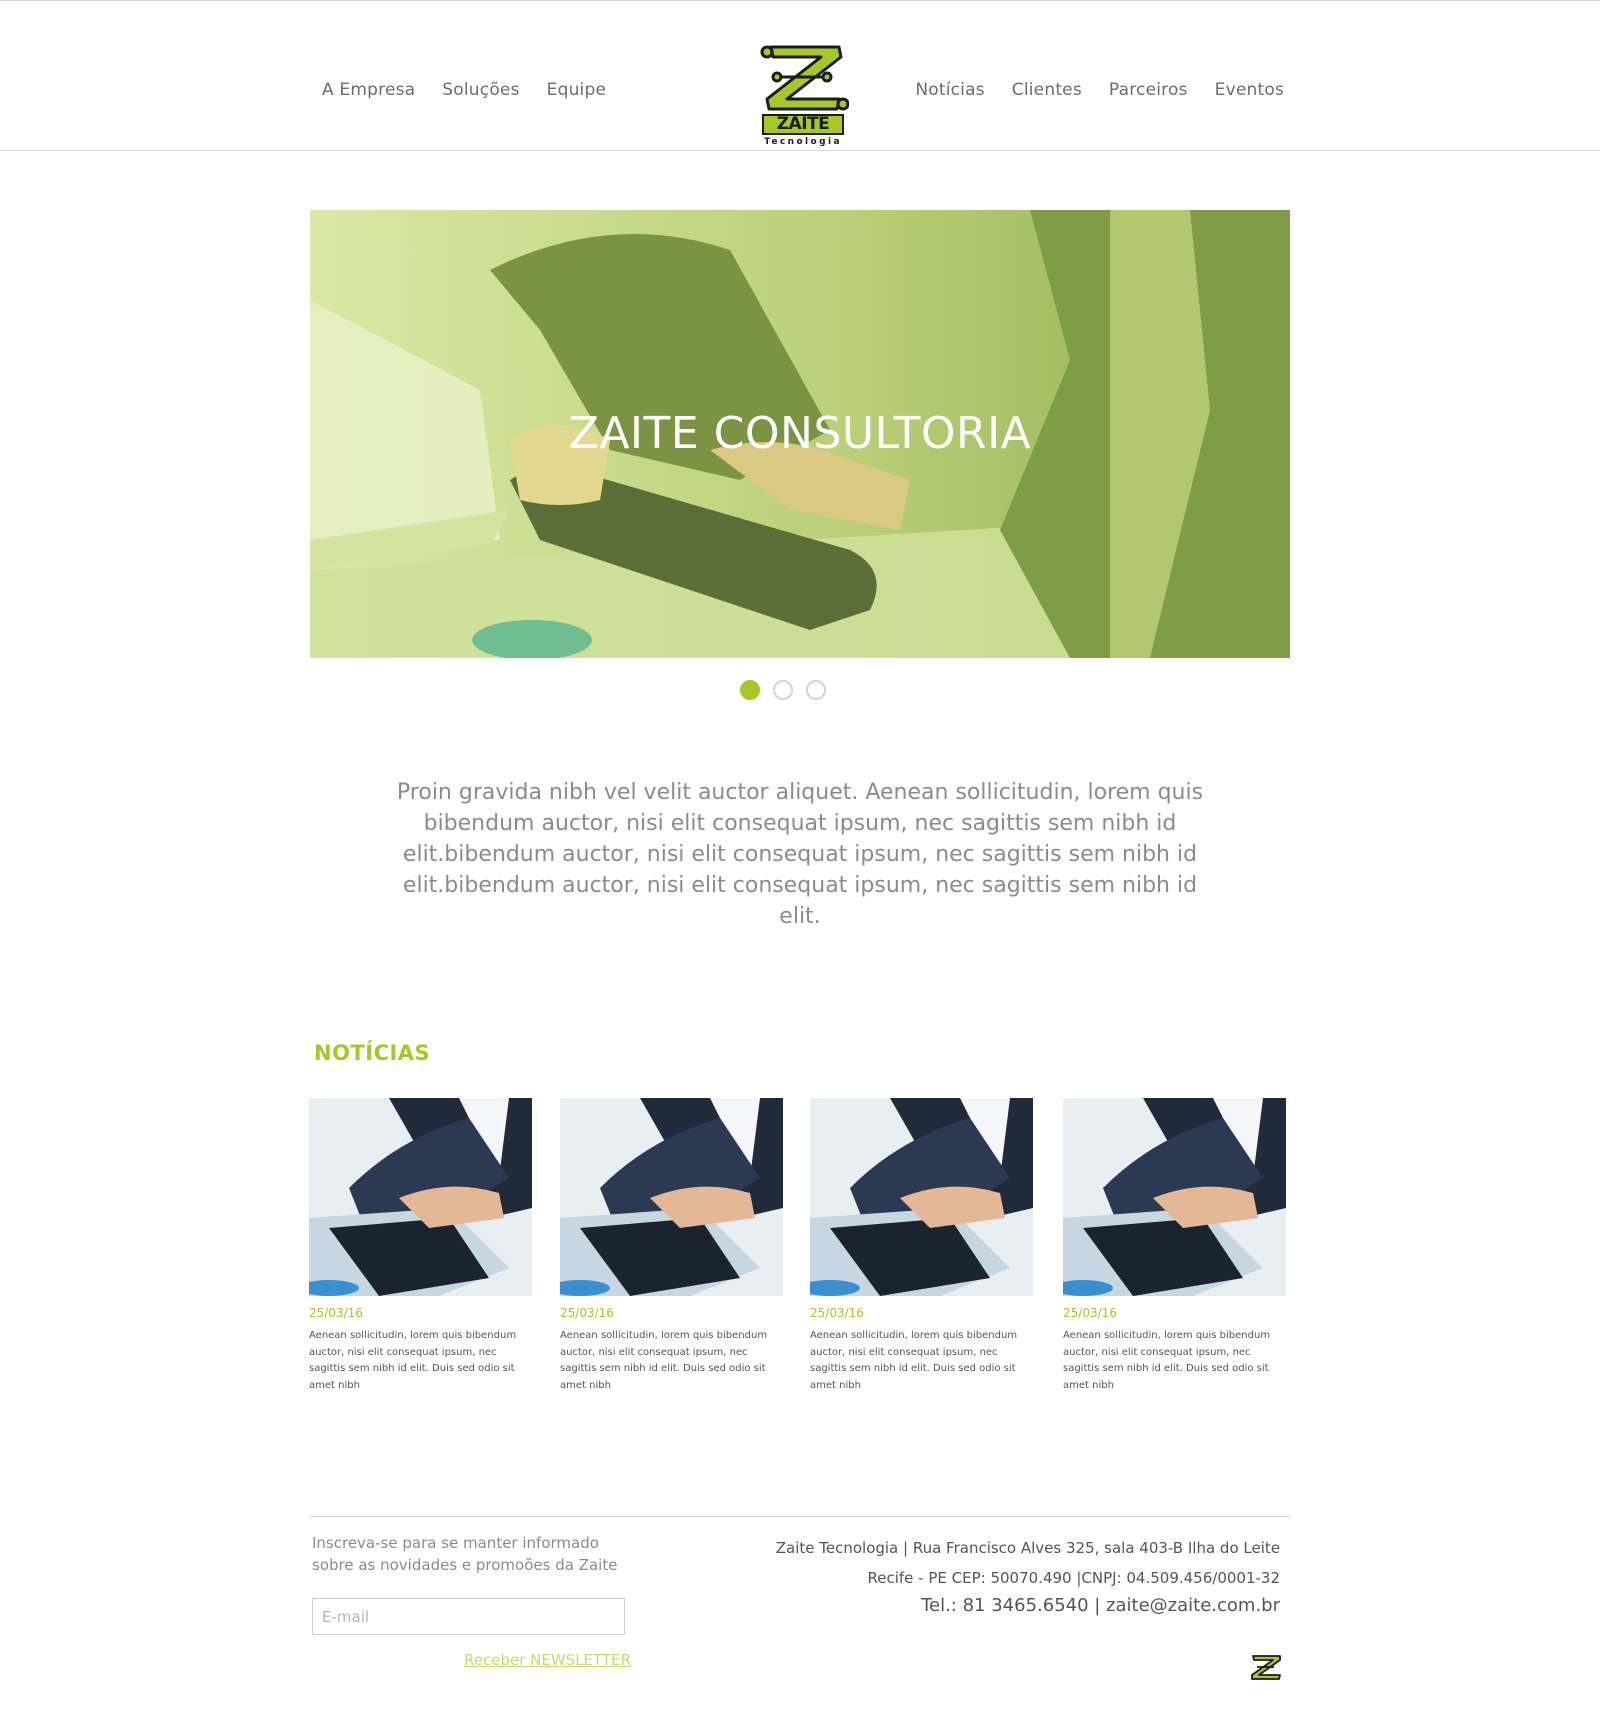  Describe the element at coordinates (468, 1616) in the screenshot. I see `email-field` at that location.